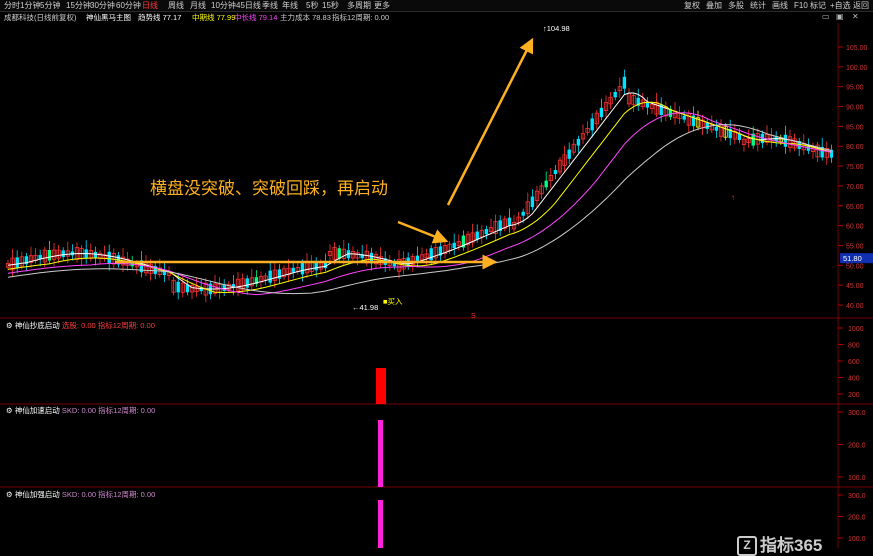  I want to click on panel-tick: 200, so click(854, 395).